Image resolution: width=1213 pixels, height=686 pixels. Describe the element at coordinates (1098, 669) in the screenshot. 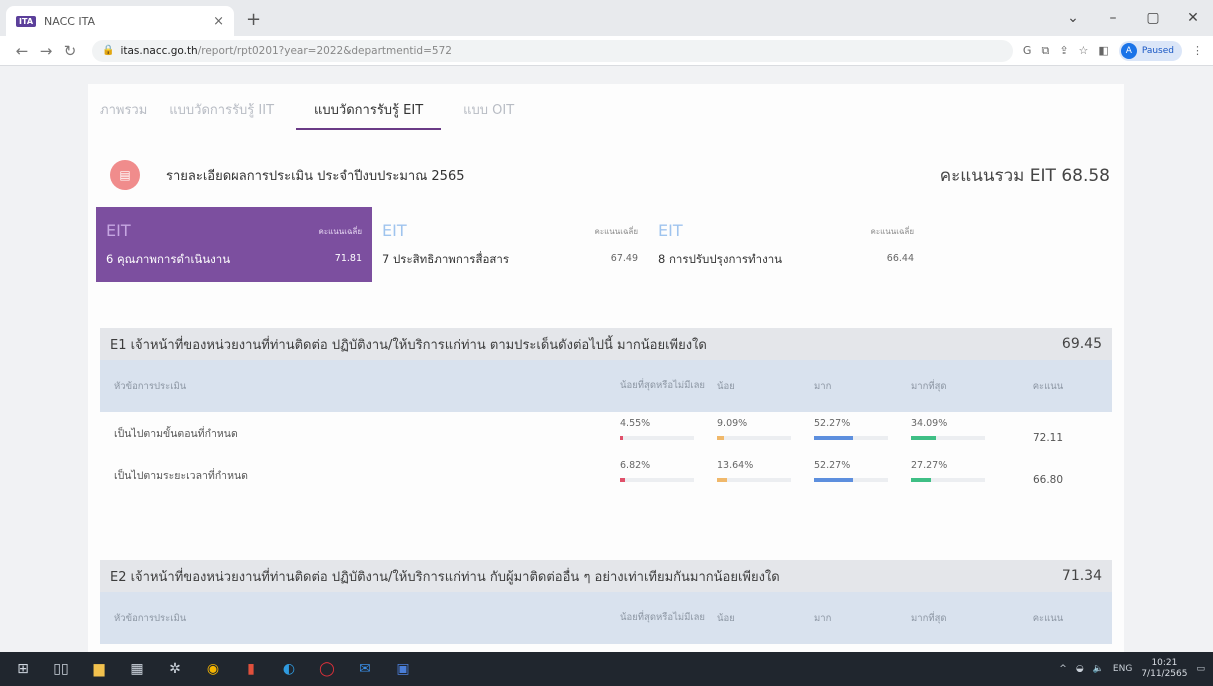

I see `volume-icon: 🔈` at that location.